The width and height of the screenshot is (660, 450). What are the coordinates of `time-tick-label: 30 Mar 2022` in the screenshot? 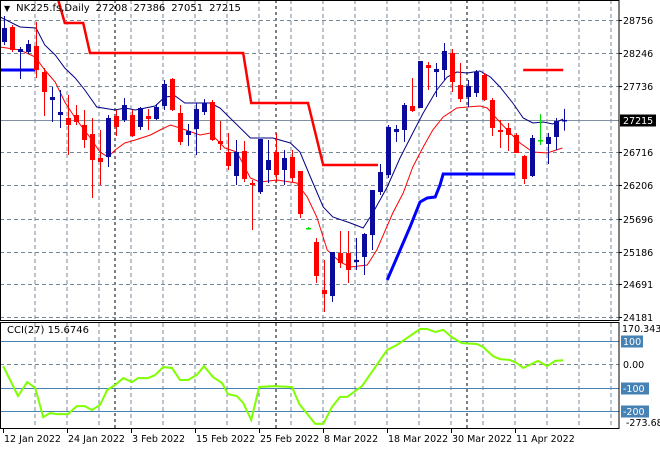 It's located at (482, 439).